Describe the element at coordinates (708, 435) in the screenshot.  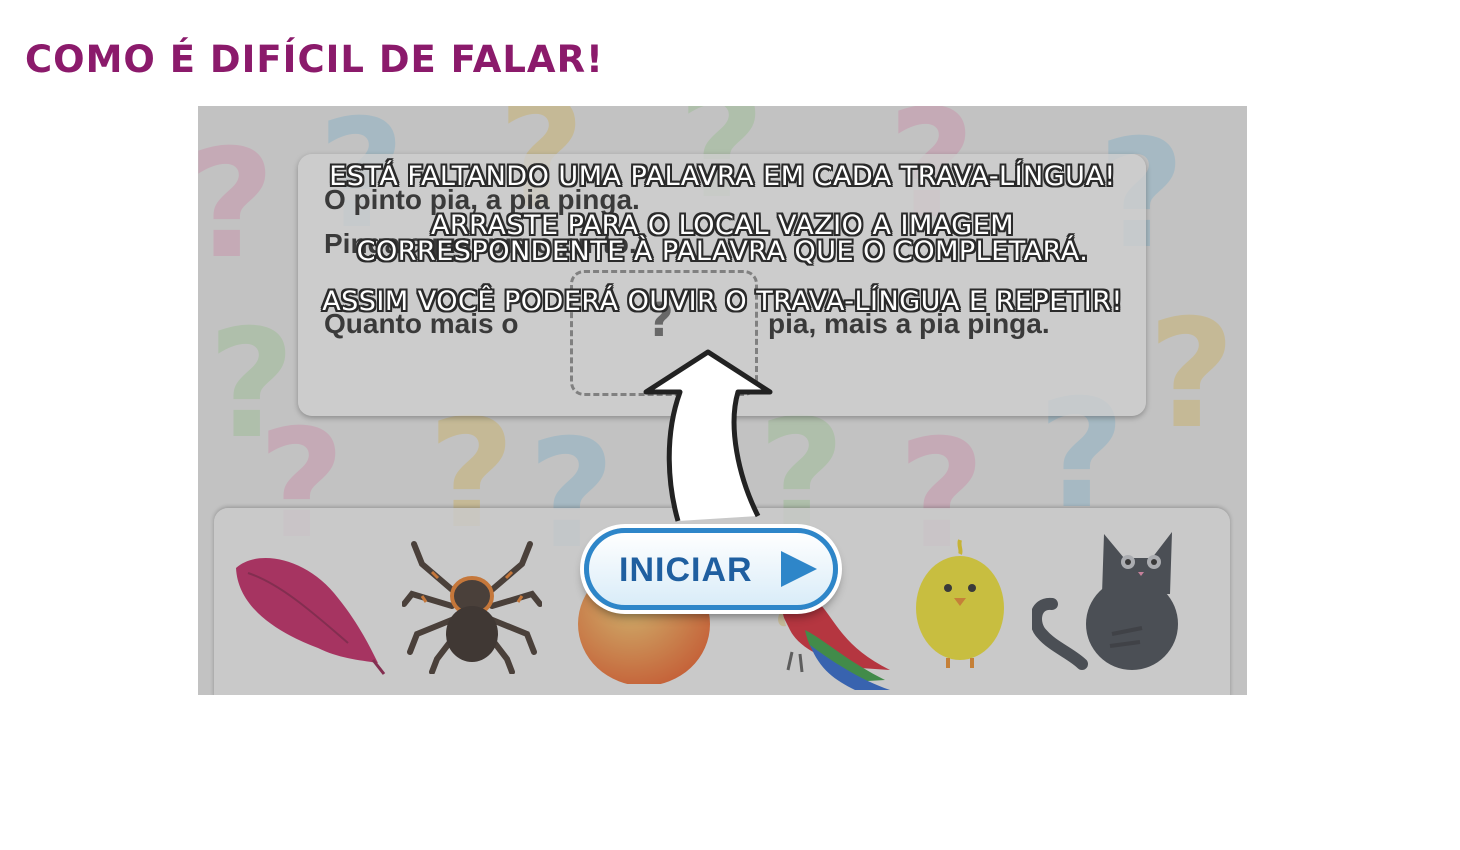
I see `drag-hint-arrow-icon` at that location.